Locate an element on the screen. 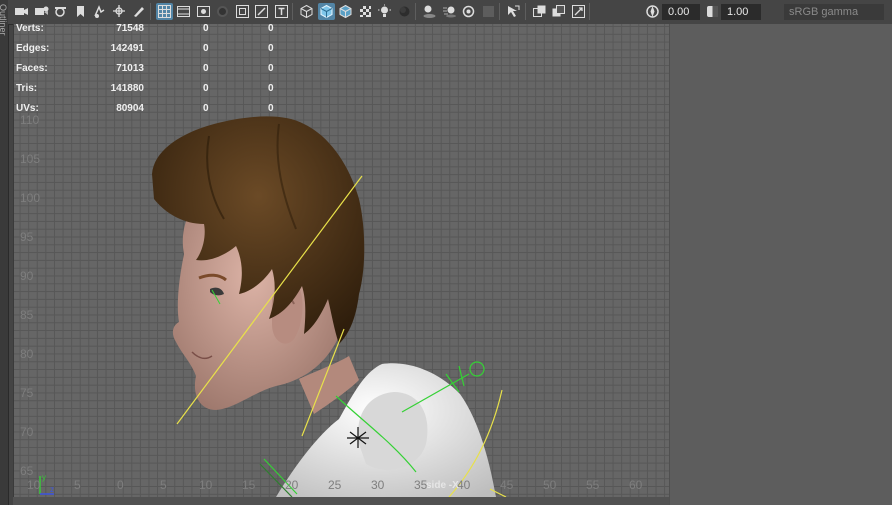 The width and height of the screenshot is (892, 505). field-chart-icon is located at coordinates (242, 11).